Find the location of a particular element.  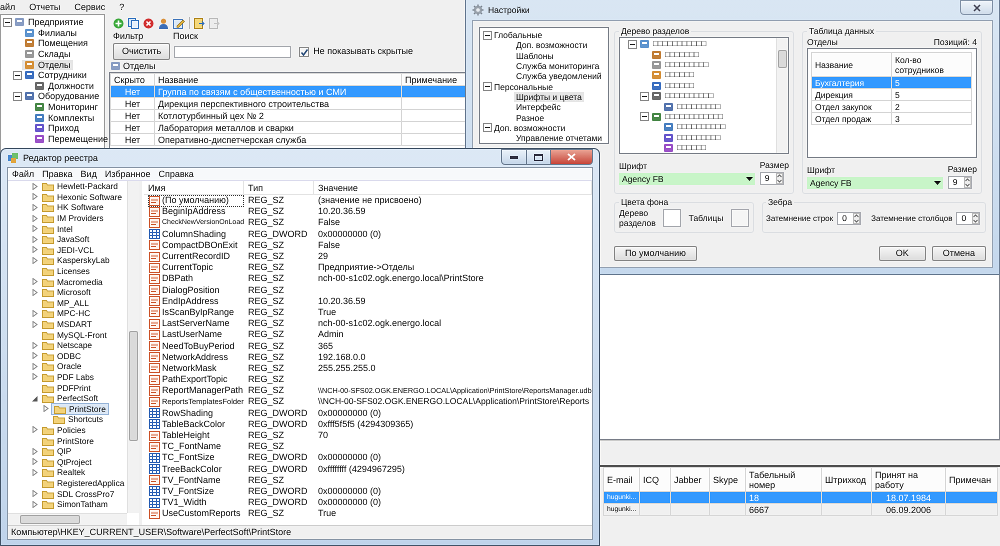

value-name: NetworkAddress is located at coordinates (196, 357).